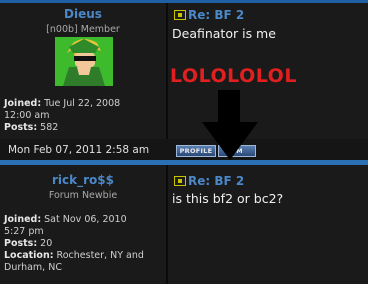 The image size is (368, 284). I want to click on post2-posts-label: Posts:, so click(21, 243).